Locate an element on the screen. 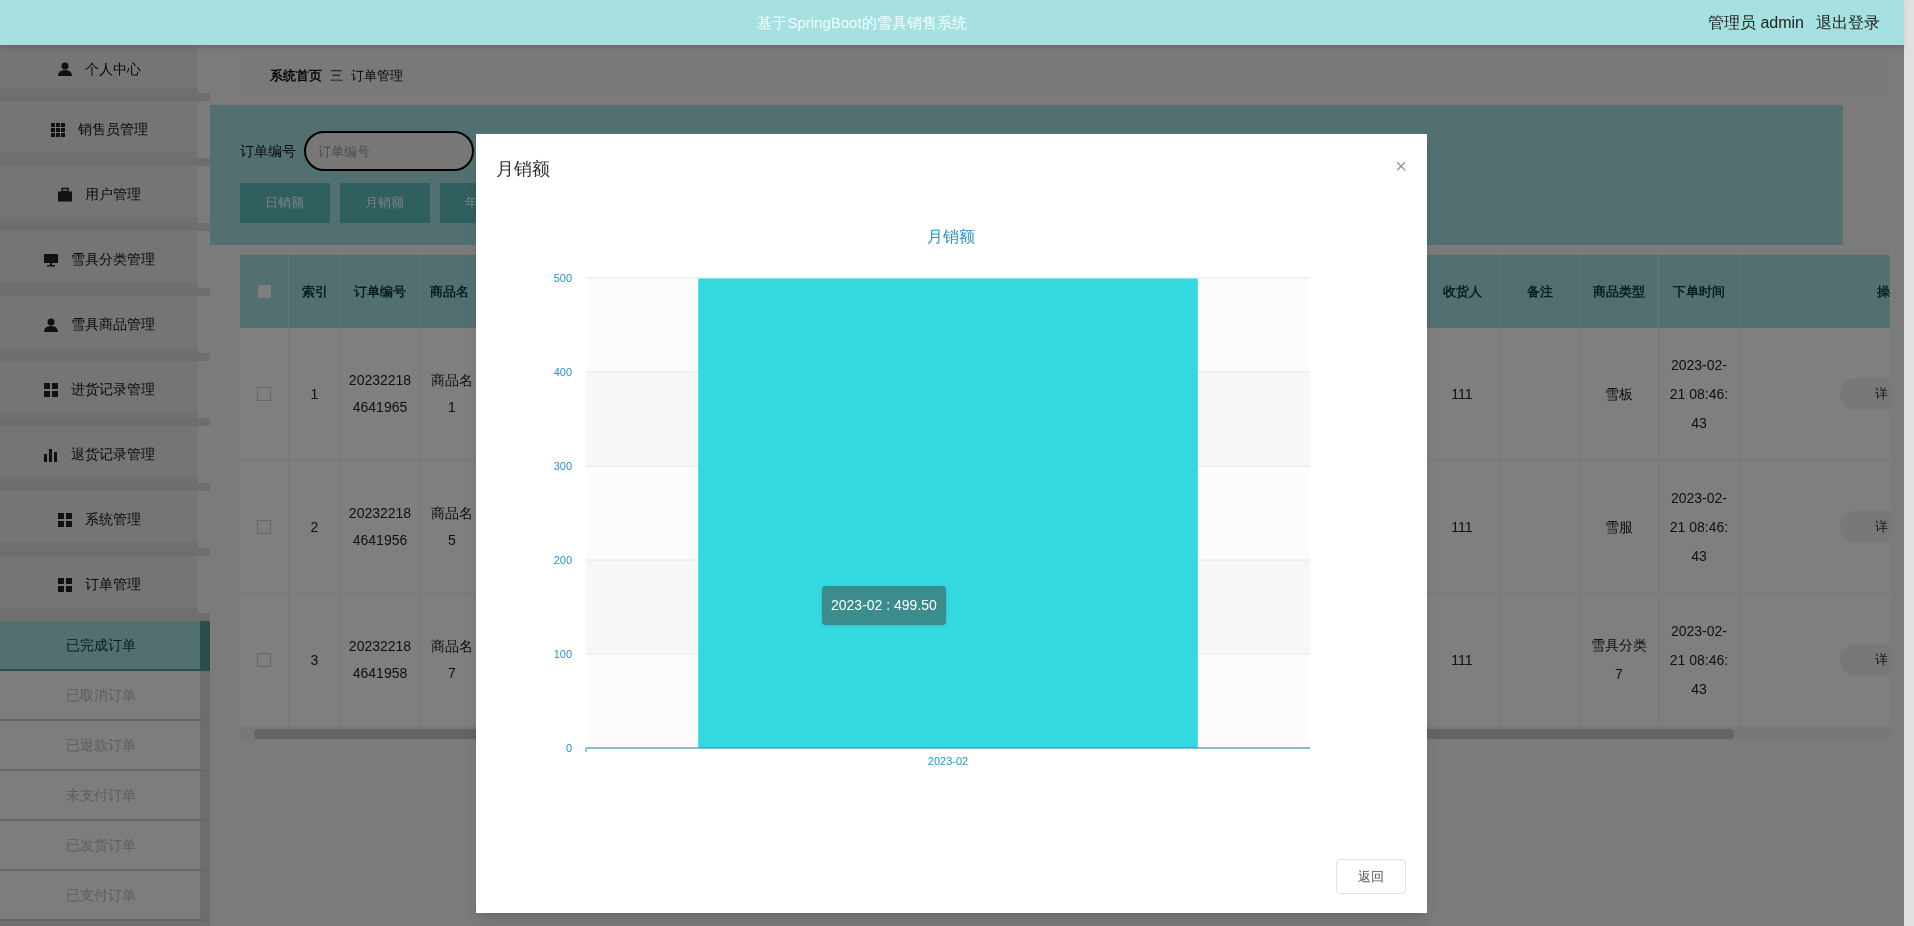  y-axis-label: 100 is located at coordinates (562, 654).